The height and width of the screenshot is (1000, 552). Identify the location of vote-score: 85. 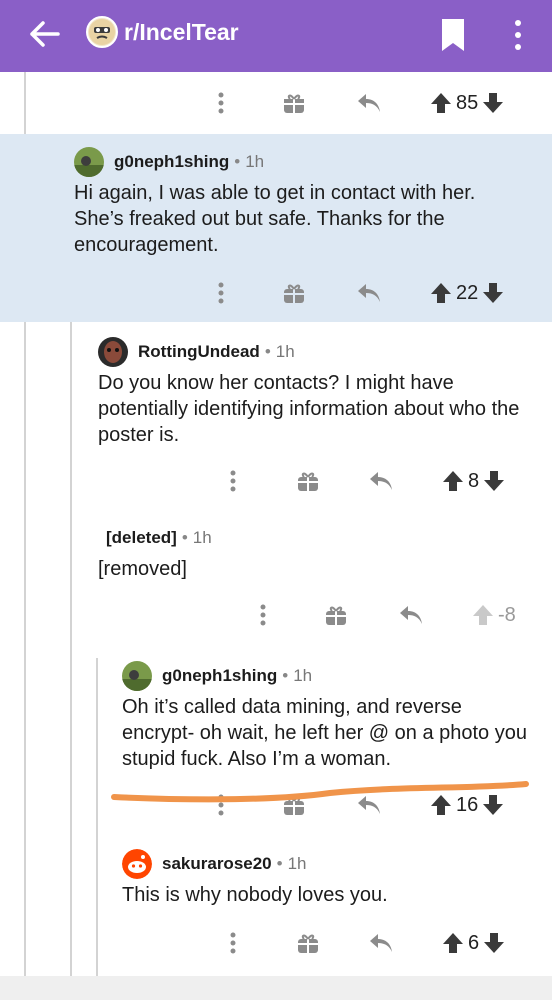
(467, 102).